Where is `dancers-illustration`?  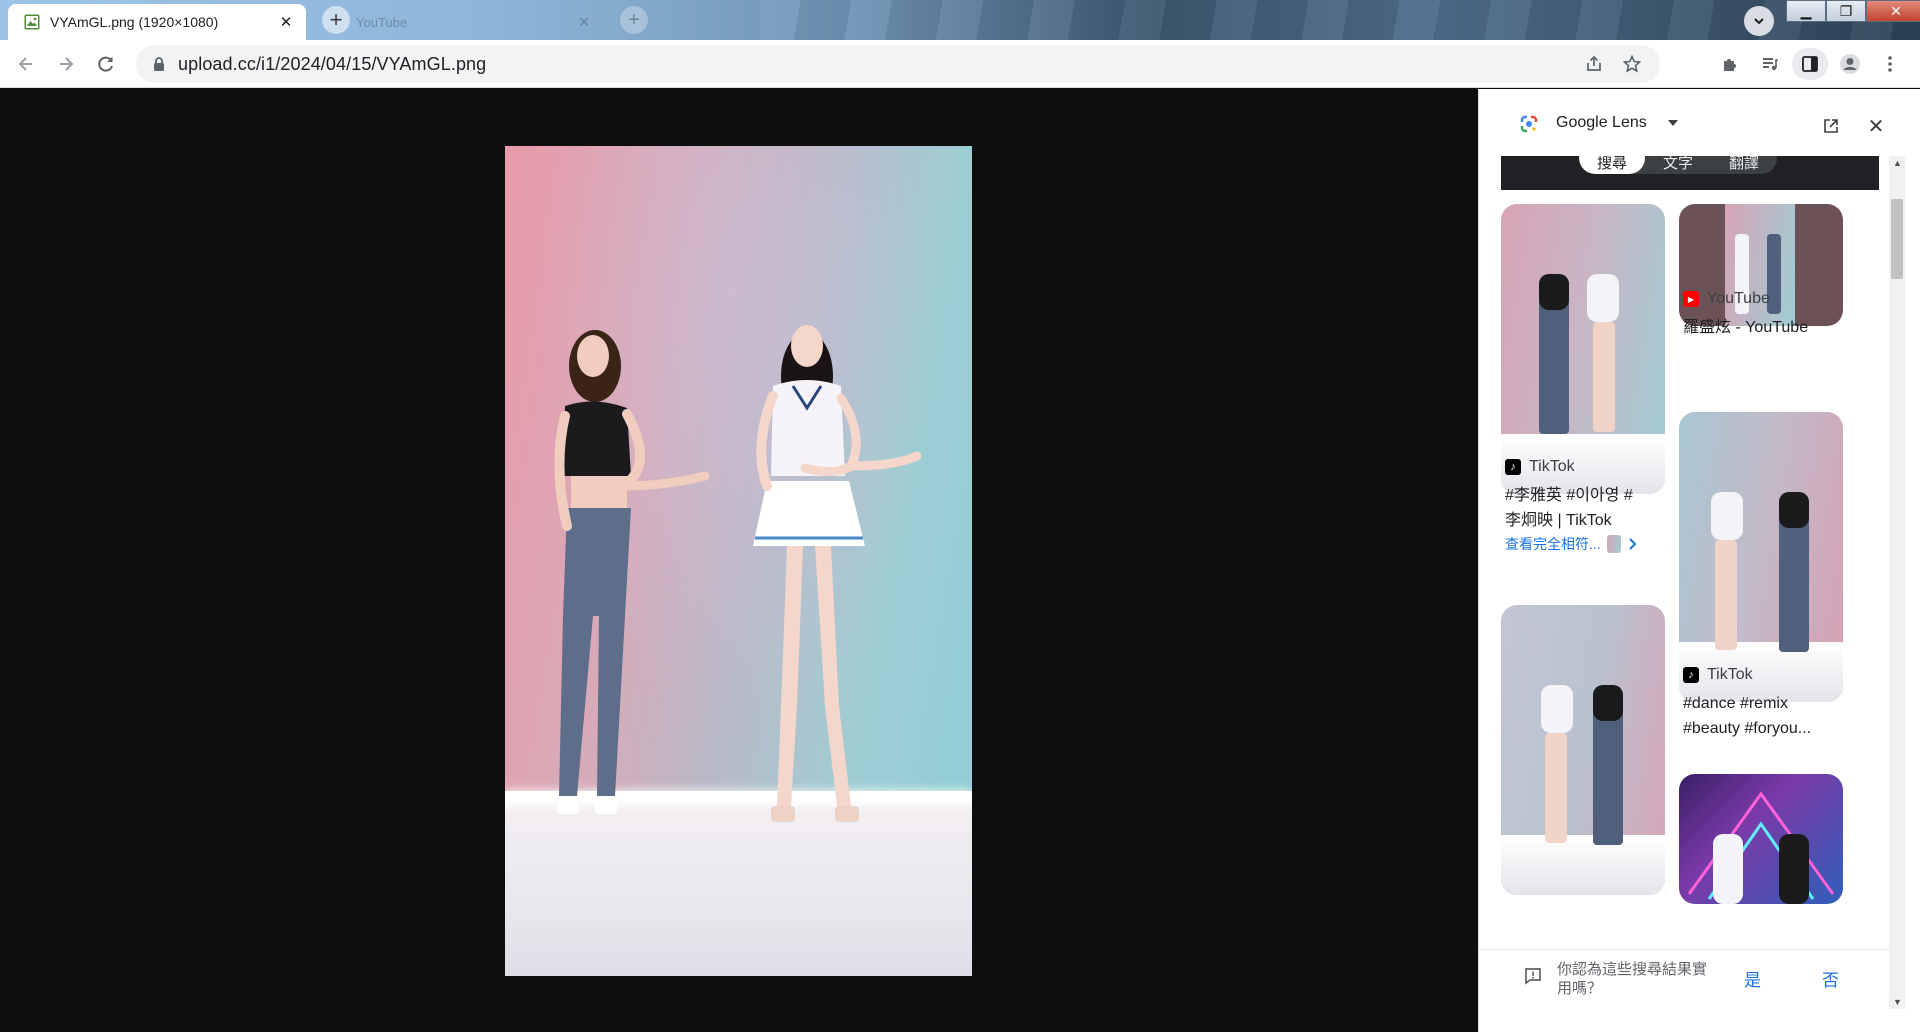
dancers-illustration is located at coordinates (738, 573).